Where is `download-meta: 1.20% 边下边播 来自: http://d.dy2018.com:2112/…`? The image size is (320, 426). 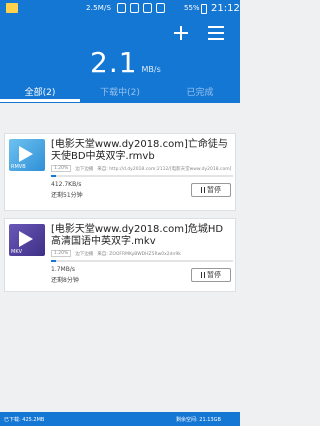
download-meta: 1.20% 边下边播 来自: http://d.dy2018.com:2112/… is located at coordinates (142, 168).